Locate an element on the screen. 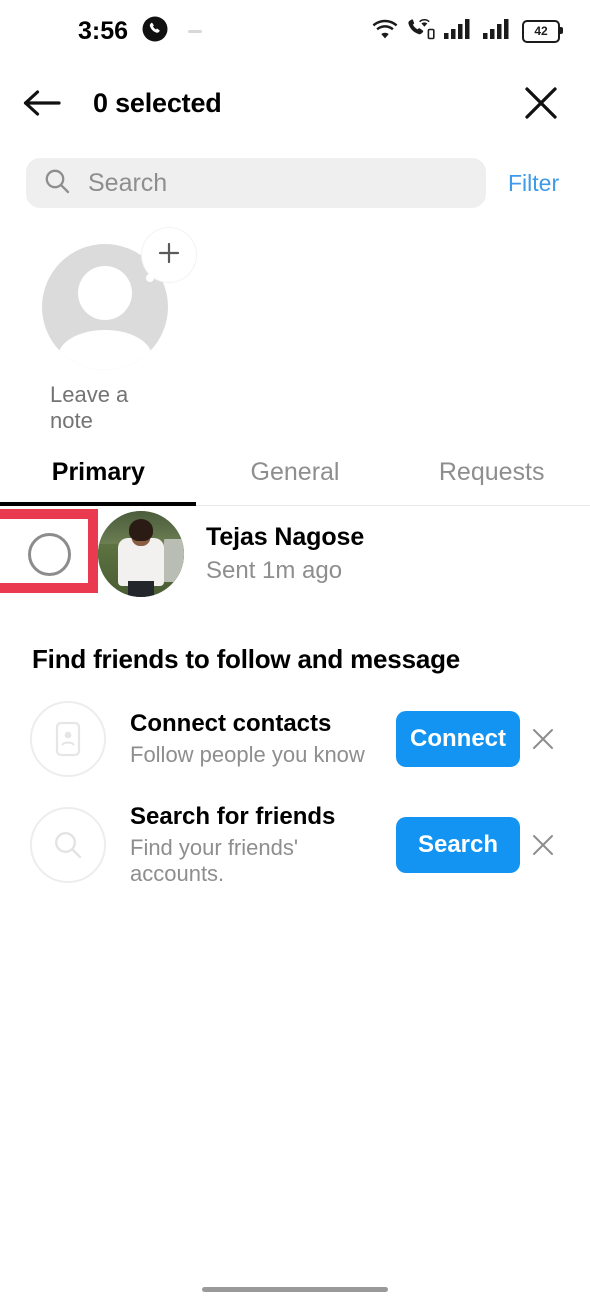 The image size is (590, 1310). thread-text: Tejas Nagose Sent 1m ago is located at coordinates (285, 554).